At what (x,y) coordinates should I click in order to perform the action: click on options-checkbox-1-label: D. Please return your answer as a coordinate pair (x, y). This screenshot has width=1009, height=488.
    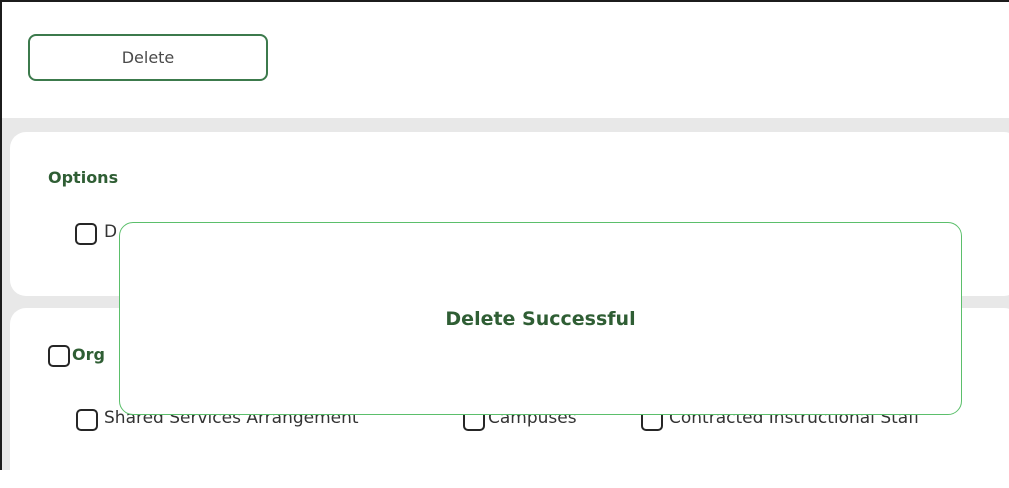
    Looking at the image, I should click on (111, 232).